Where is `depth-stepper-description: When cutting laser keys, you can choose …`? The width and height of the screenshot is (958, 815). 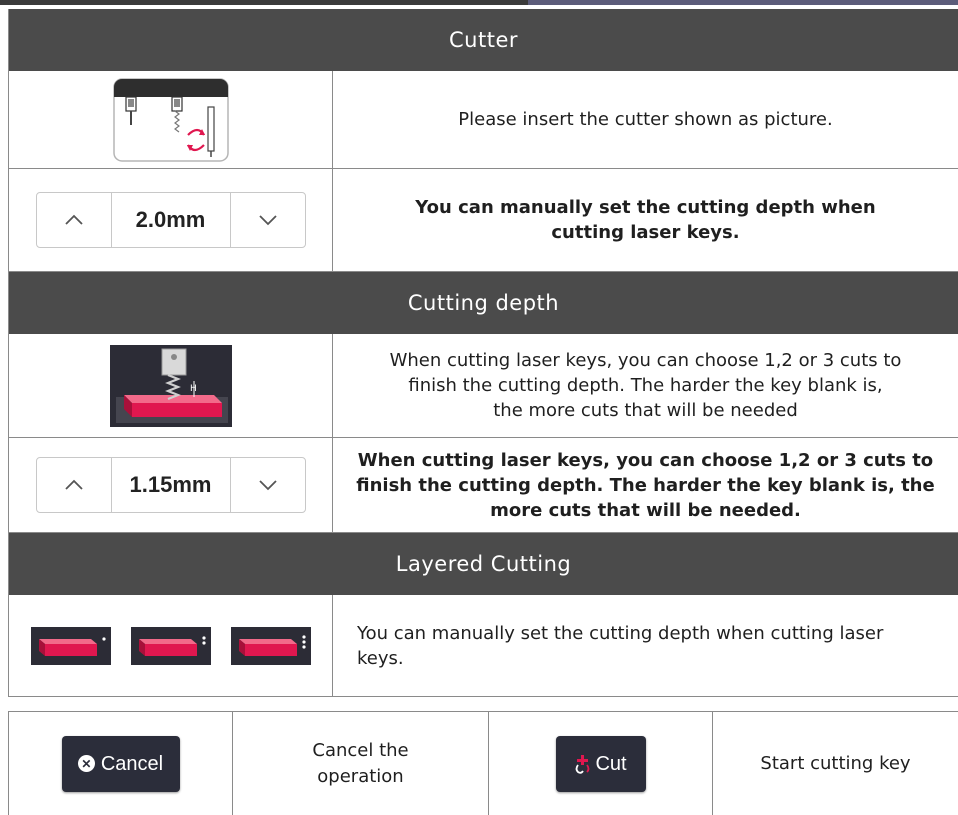 depth-stepper-description: When cutting laser keys, you can choose … is located at coordinates (645, 485).